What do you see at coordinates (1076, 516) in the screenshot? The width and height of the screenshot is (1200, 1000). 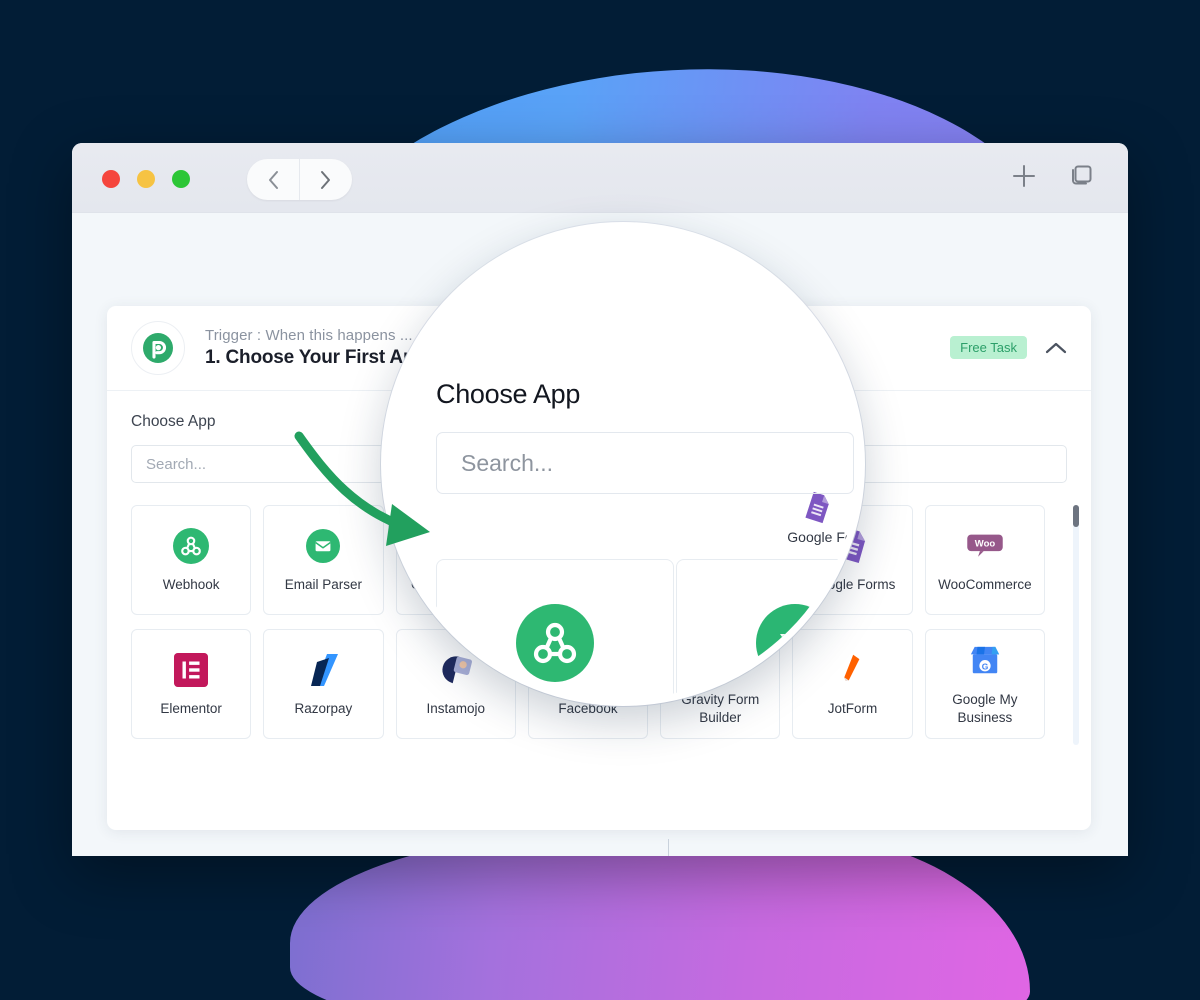 I see `scrollbar-thumb` at bounding box center [1076, 516].